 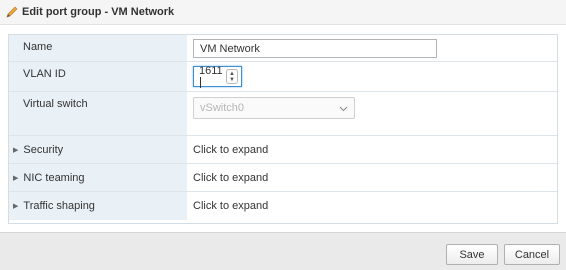 I want to click on spinner-down-icon: ▼, so click(x=232, y=80).